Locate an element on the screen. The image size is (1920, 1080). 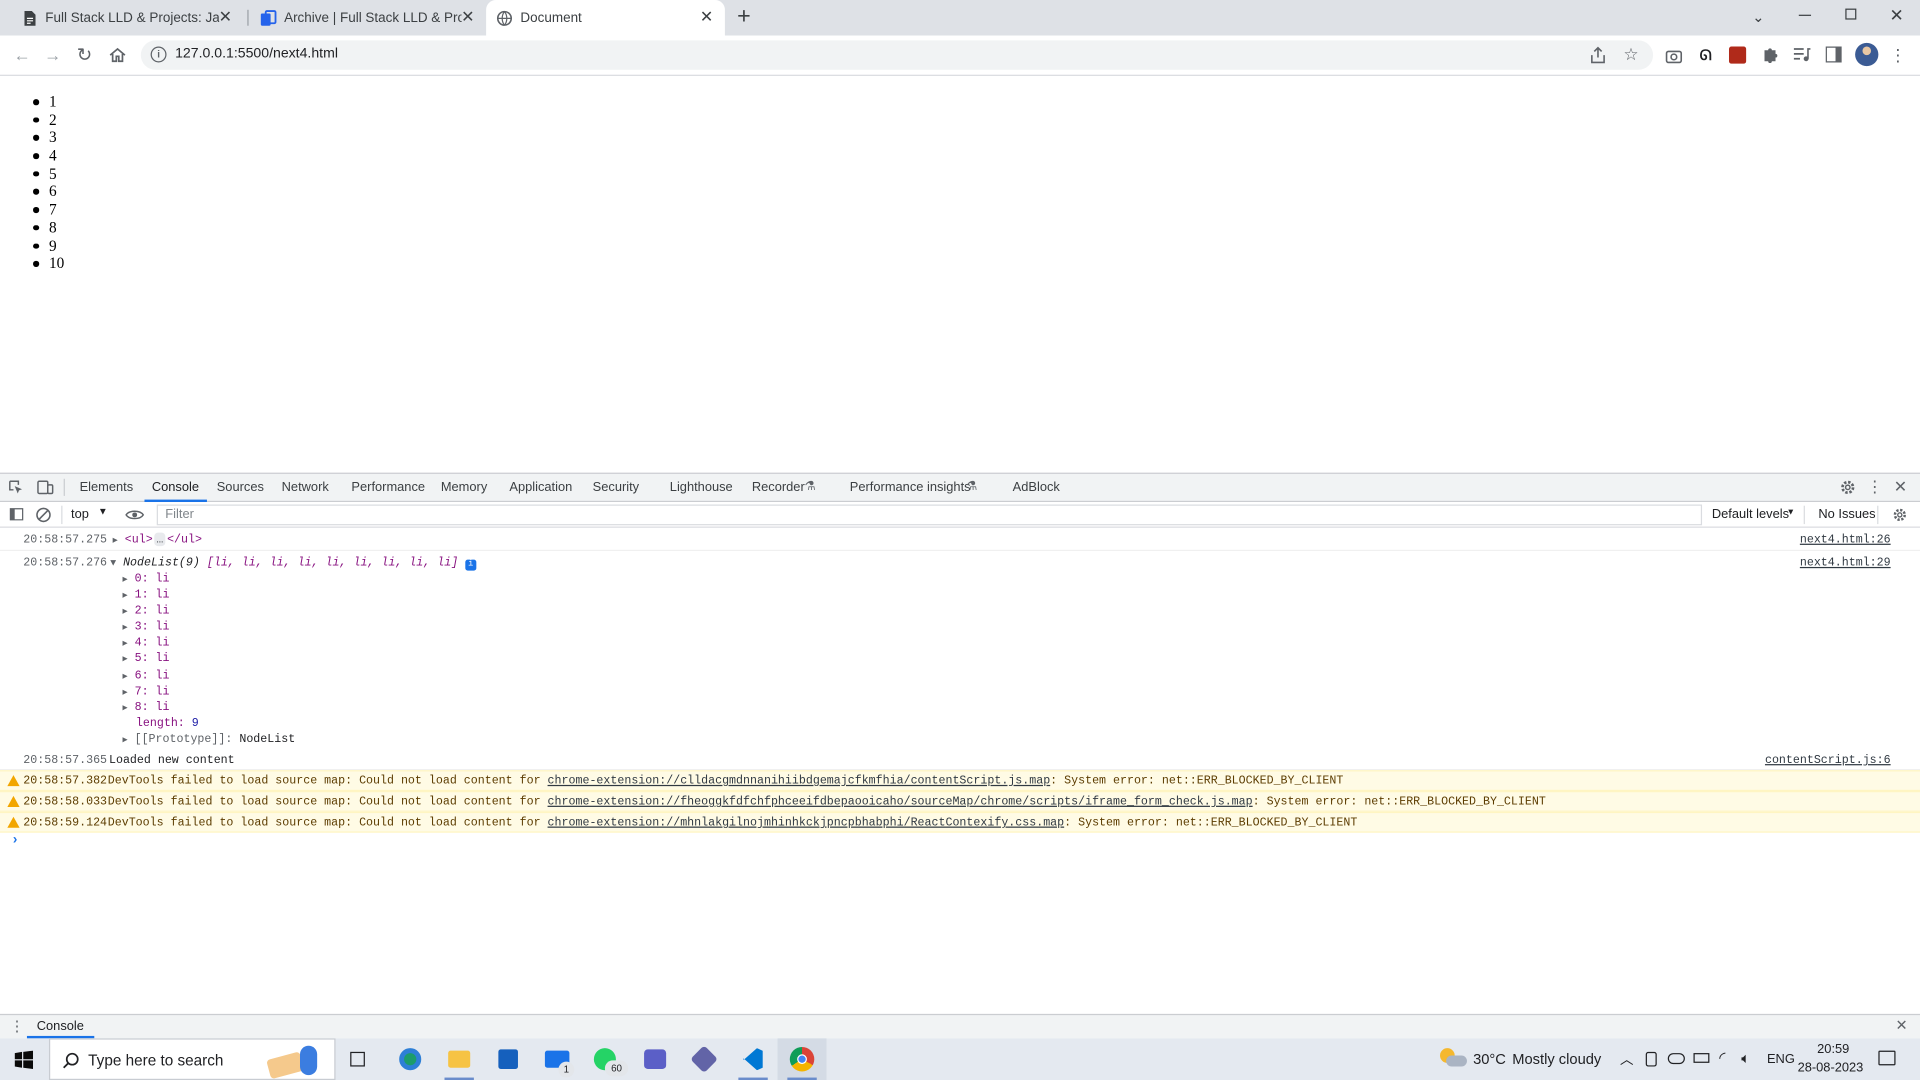
taskbar-mail-icon: 1 is located at coordinates (557, 1059).